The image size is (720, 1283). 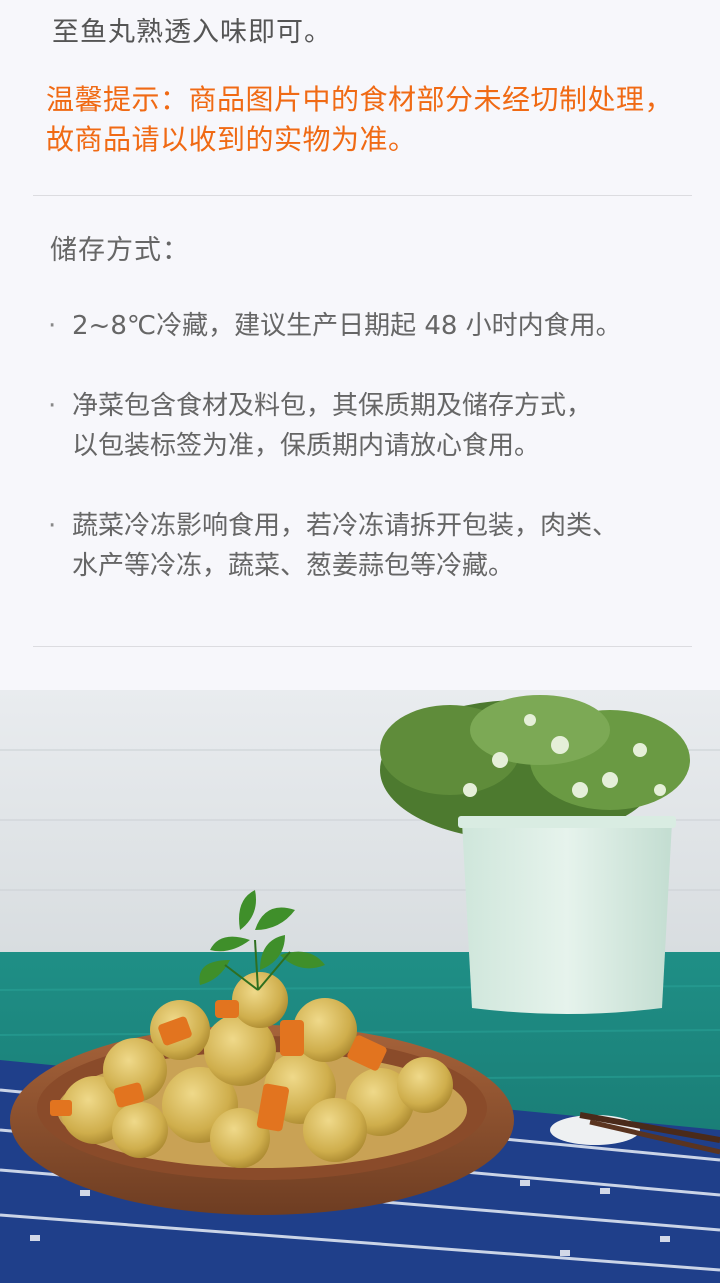 What do you see at coordinates (293, 566) in the screenshot?
I see `storage-item-line-2: 水产等冷冻，蔬菜、葱姜蒜包等冷藏。` at bounding box center [293, 566].